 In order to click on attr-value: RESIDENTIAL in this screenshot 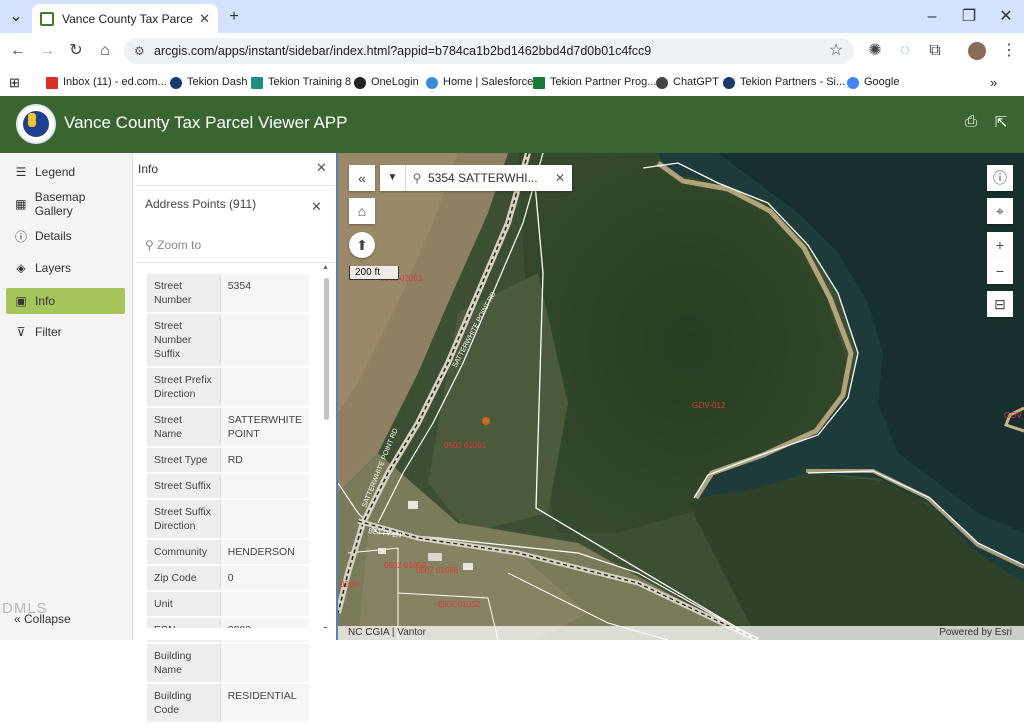, I will do `click(264, 703)`.